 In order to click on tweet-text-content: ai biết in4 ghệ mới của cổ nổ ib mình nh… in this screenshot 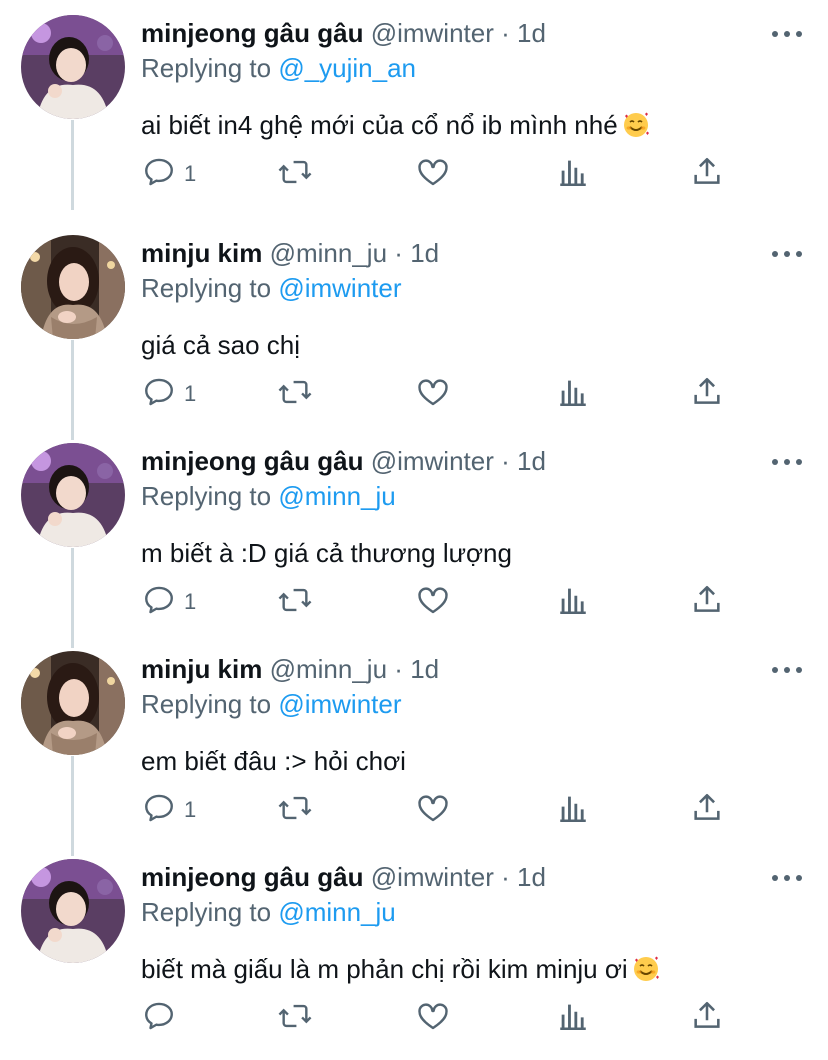, I will do `click(379, 125)`.